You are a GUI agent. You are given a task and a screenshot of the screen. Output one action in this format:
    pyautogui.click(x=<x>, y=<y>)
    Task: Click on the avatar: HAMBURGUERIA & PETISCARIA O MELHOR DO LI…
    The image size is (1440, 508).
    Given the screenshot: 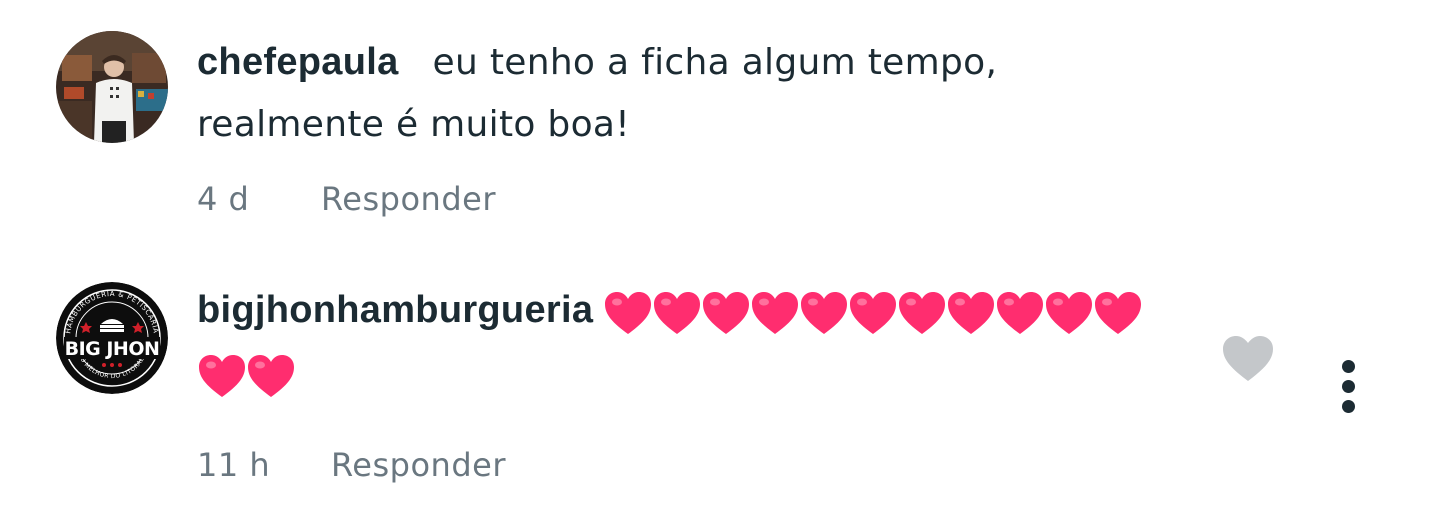 What is the action you would take?
    pyautogui.click(x=112, y=338)
    